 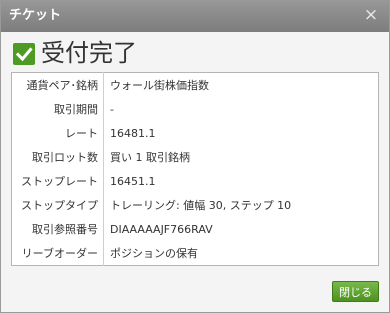 What do you see at coordinates (355, 291) in the screenshot?
I see `close-button: 閉じる` at bounding box center [355, 291].